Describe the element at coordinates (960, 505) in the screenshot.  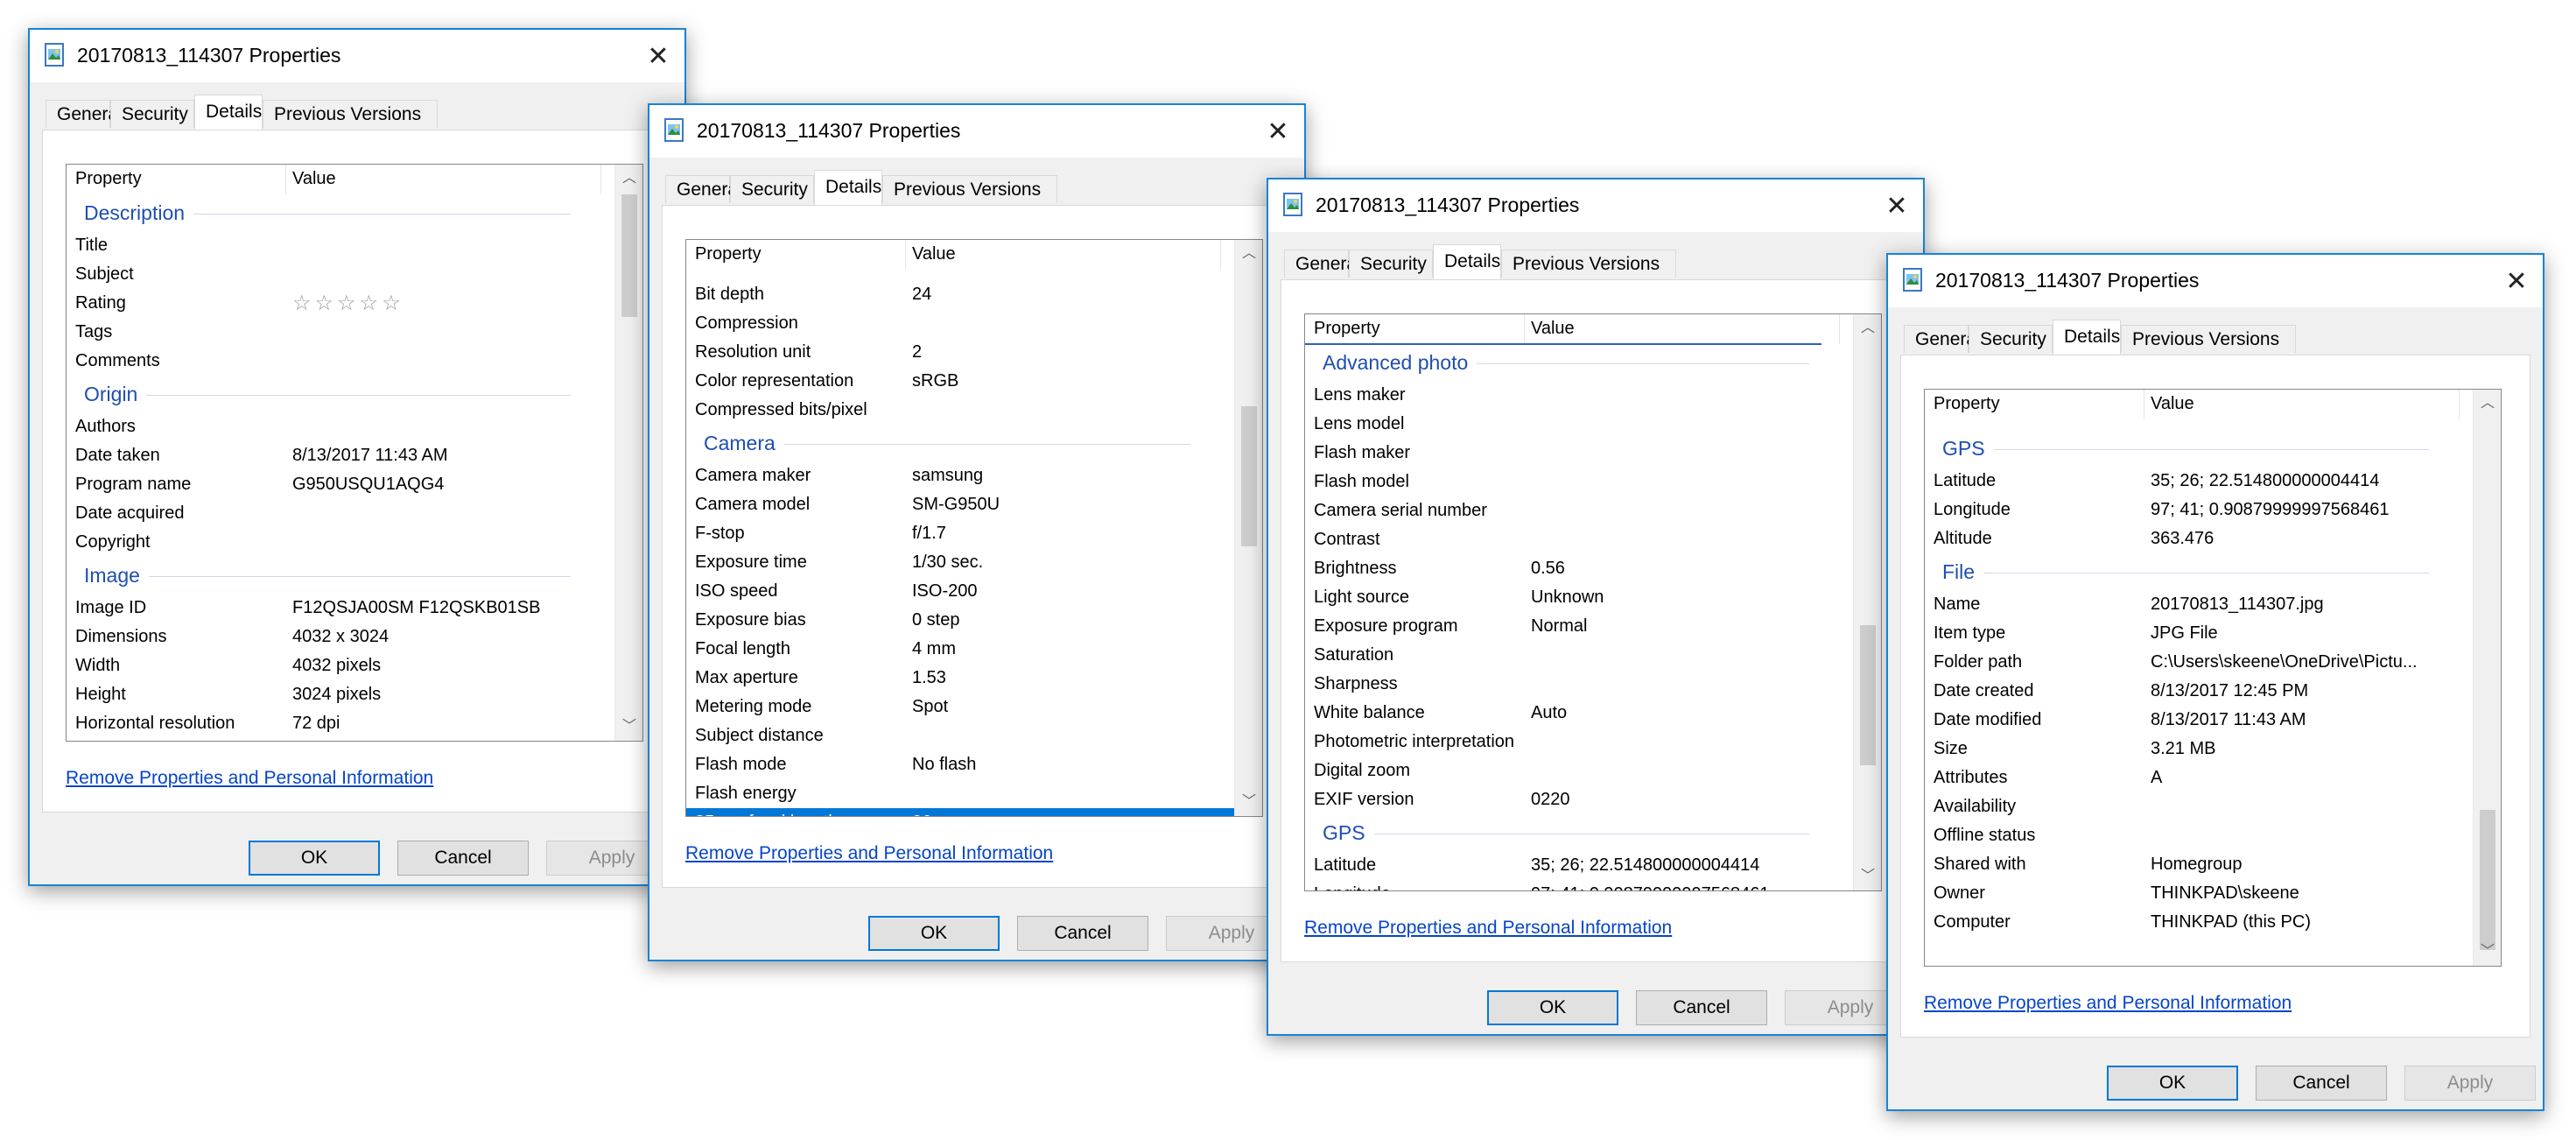
I see `property-row: Camera model SM-G950U` at that location.